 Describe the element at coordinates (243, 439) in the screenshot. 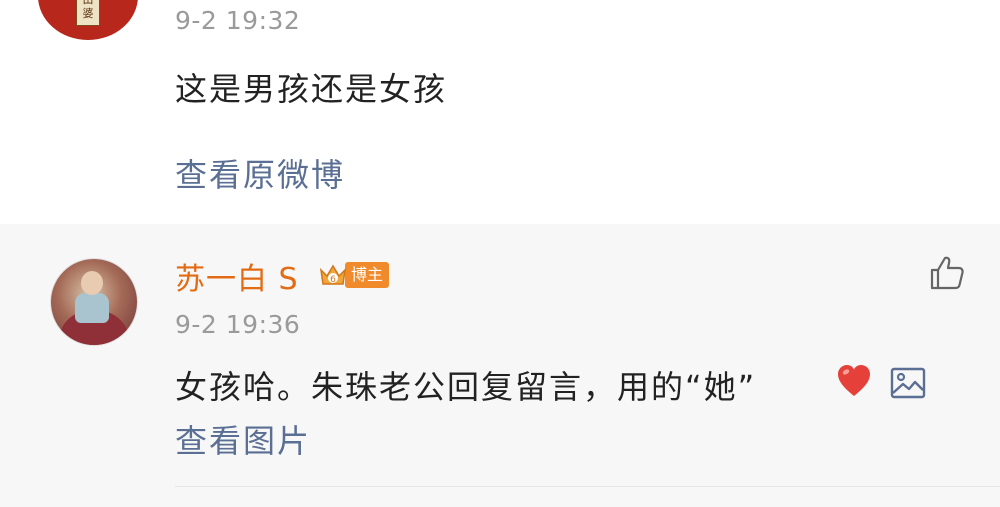

I see `view-image-link: 查看图片` at that location.